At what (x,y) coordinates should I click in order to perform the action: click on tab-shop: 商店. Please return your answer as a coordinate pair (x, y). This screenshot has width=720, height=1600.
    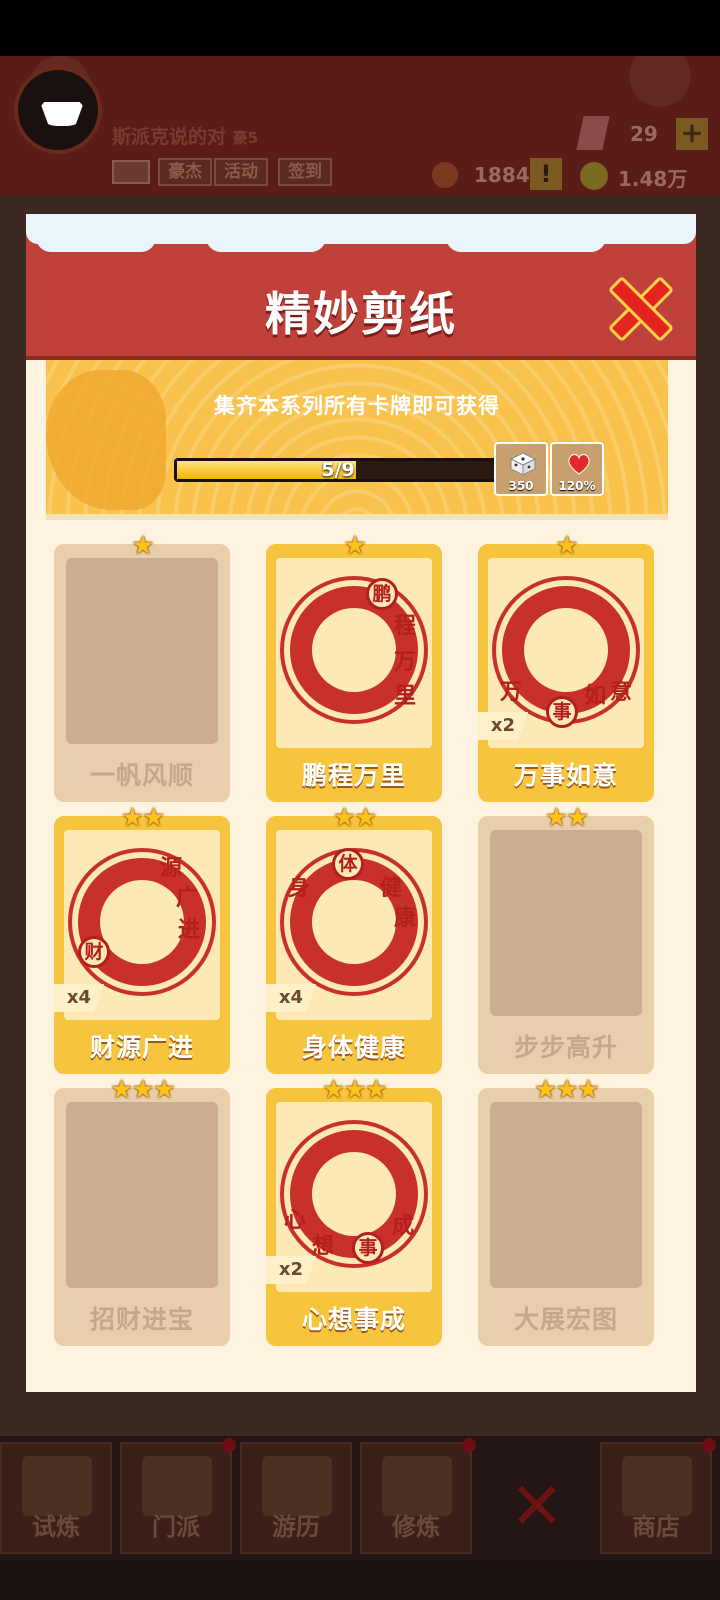
    Looking at the image, I should click on (658, 1496).